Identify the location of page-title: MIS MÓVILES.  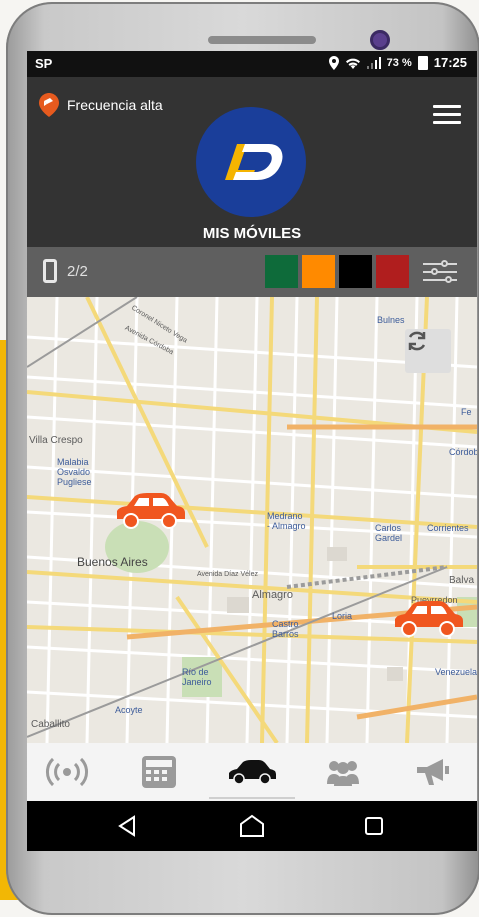
(252, 233).